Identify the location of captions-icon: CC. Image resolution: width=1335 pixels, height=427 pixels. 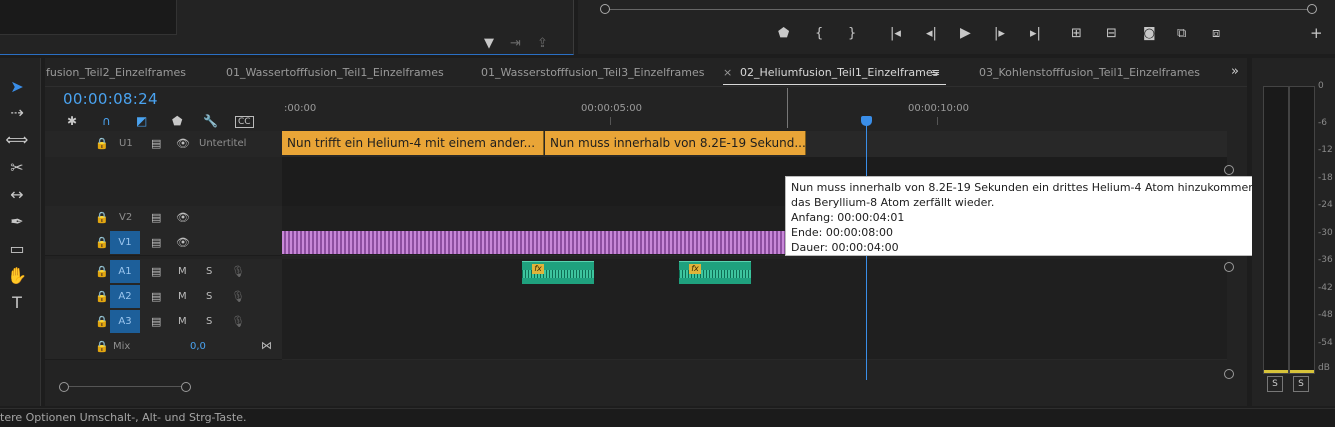
(244, 122).